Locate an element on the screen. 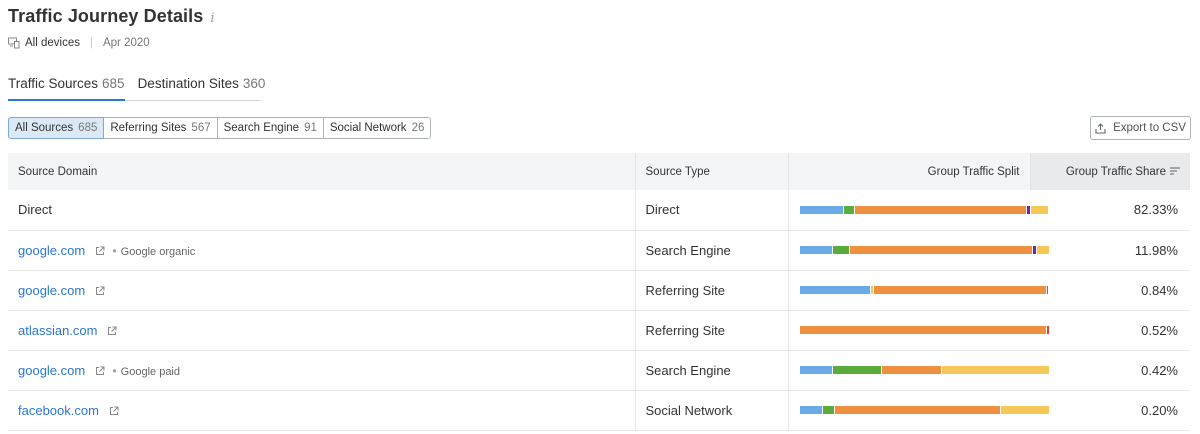  filter-label: All Sources is located at coordinates (44, 128).